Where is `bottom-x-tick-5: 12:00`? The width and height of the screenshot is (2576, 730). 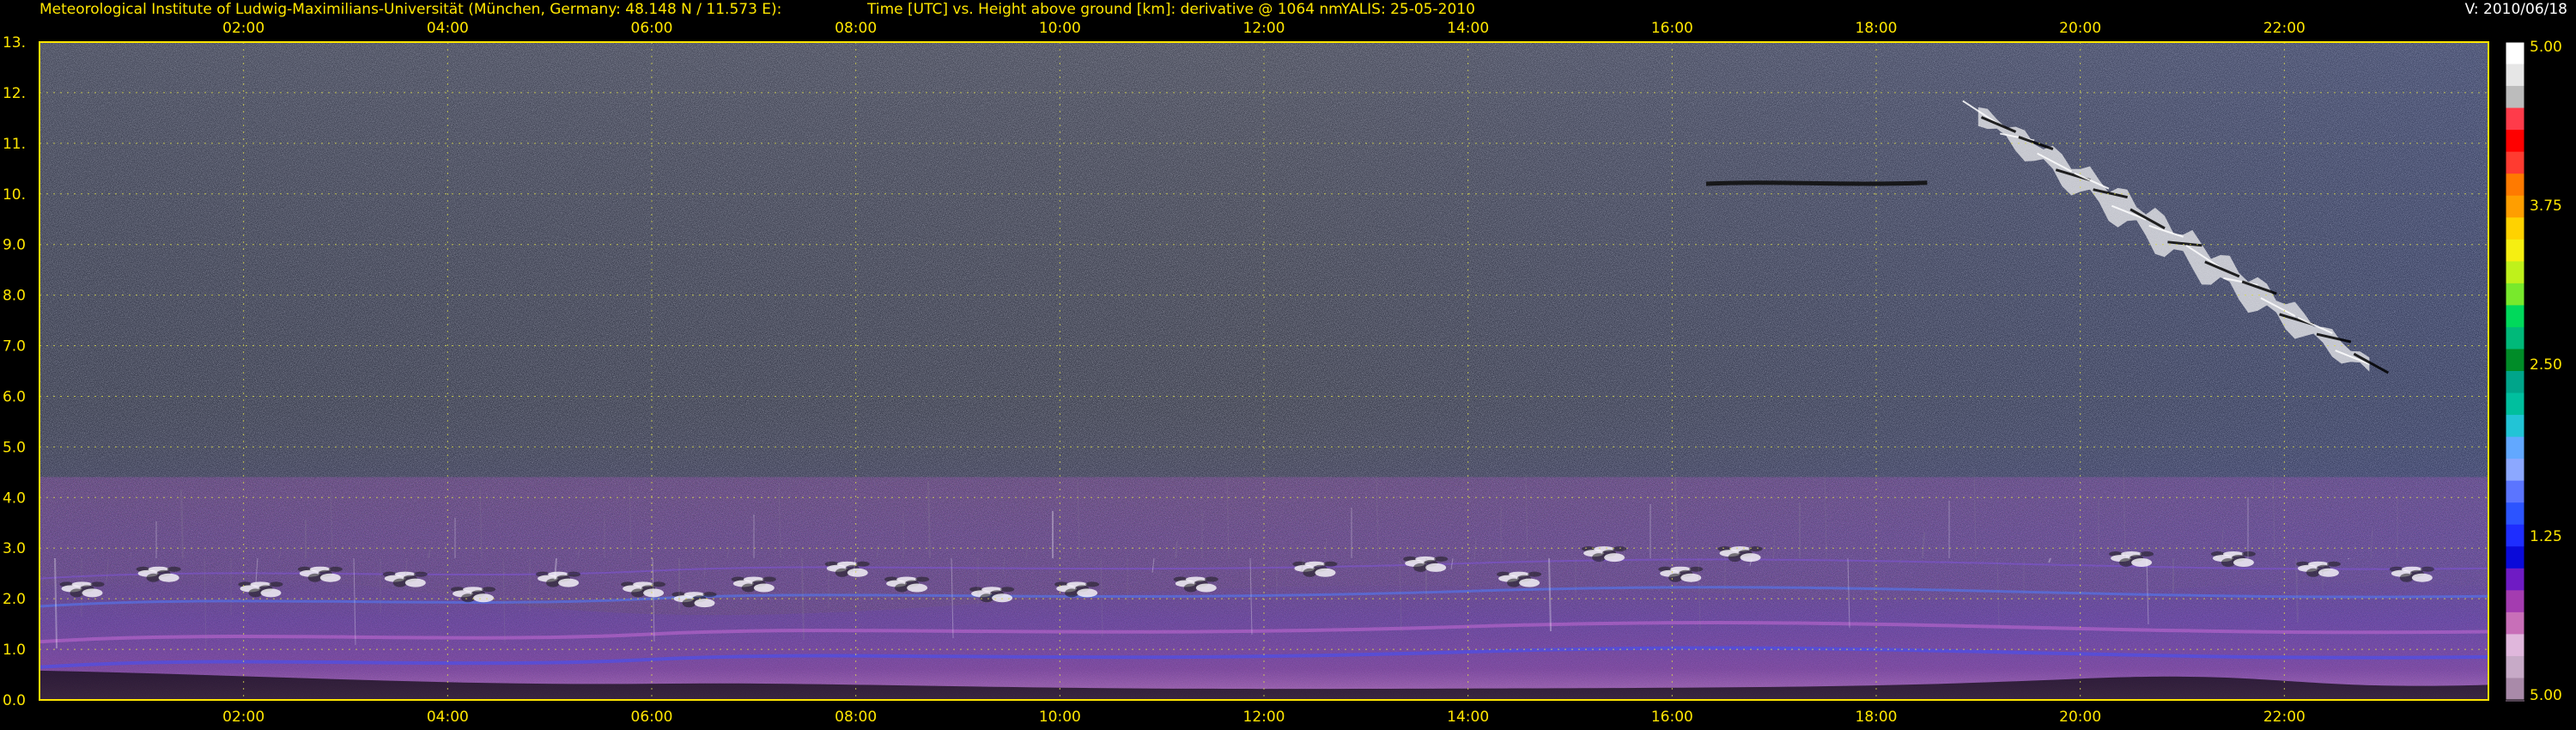 bottom-x-tick-5: 12:00 is located at coordinates (1264, 717).